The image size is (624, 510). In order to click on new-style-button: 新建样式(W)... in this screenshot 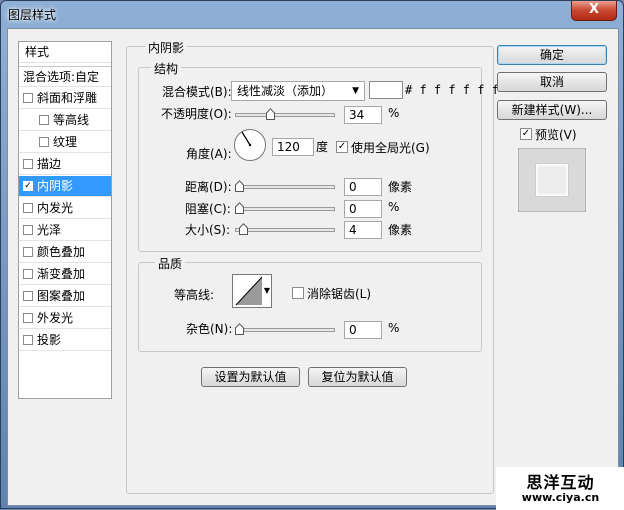, I will do `click(552, 110)`.